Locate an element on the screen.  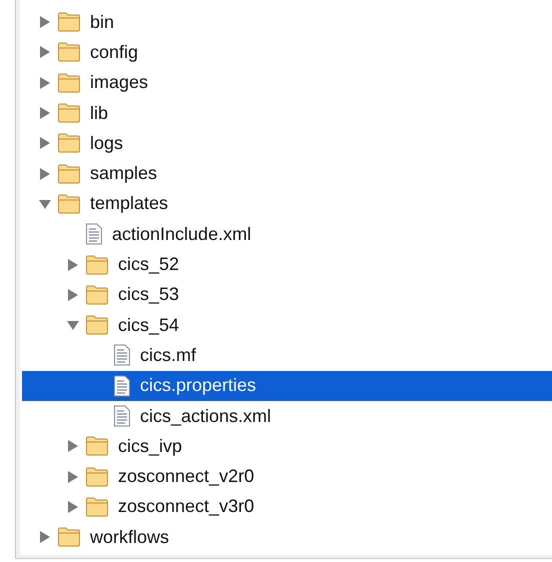
tree-item-label: cics_52 is located at coordinates (149, 265).